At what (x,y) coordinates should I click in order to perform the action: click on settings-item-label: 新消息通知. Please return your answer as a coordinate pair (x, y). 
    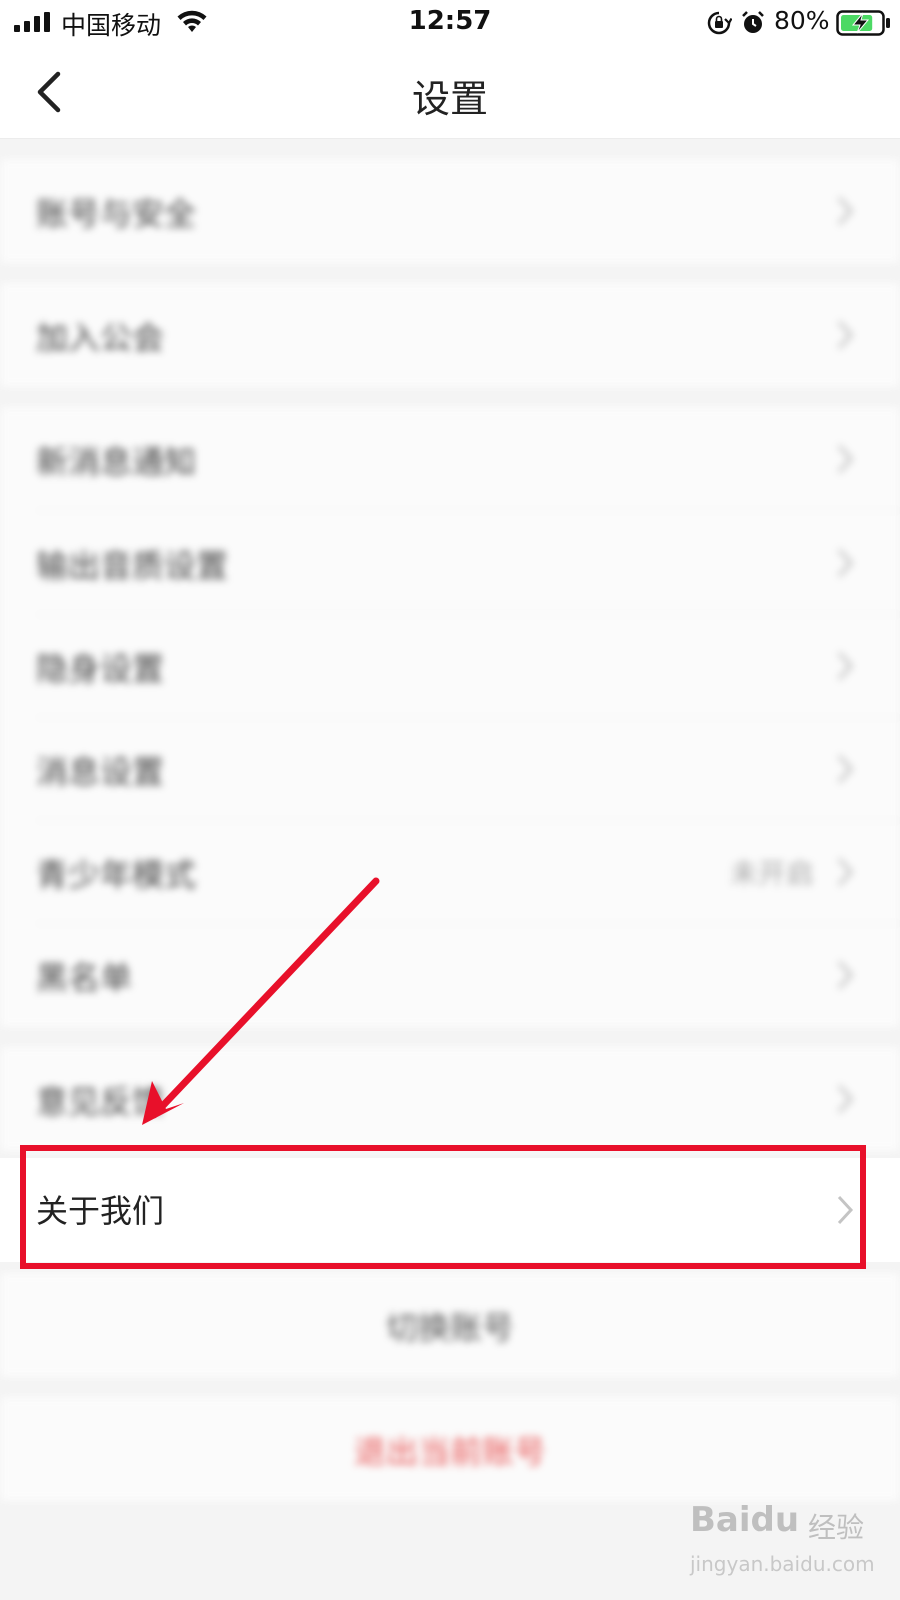
    Looking at the image, I should click on (116, 462).